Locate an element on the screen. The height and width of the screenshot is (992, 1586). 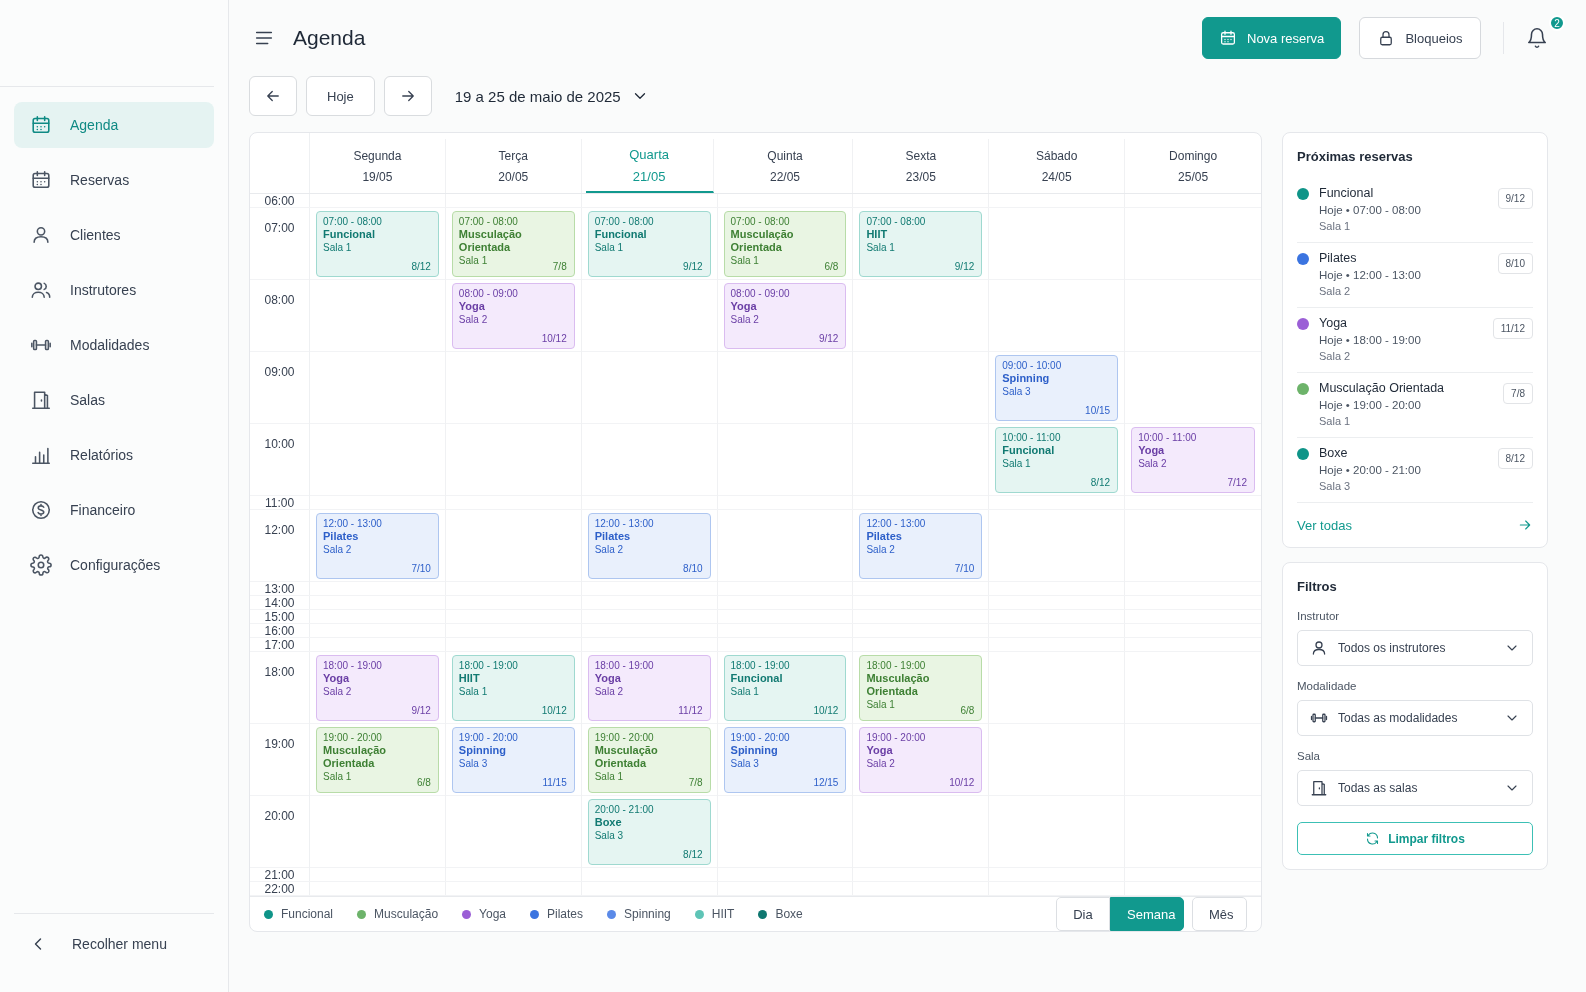
day-header: Quarta 21/05 is located at coordinates (649, 166).